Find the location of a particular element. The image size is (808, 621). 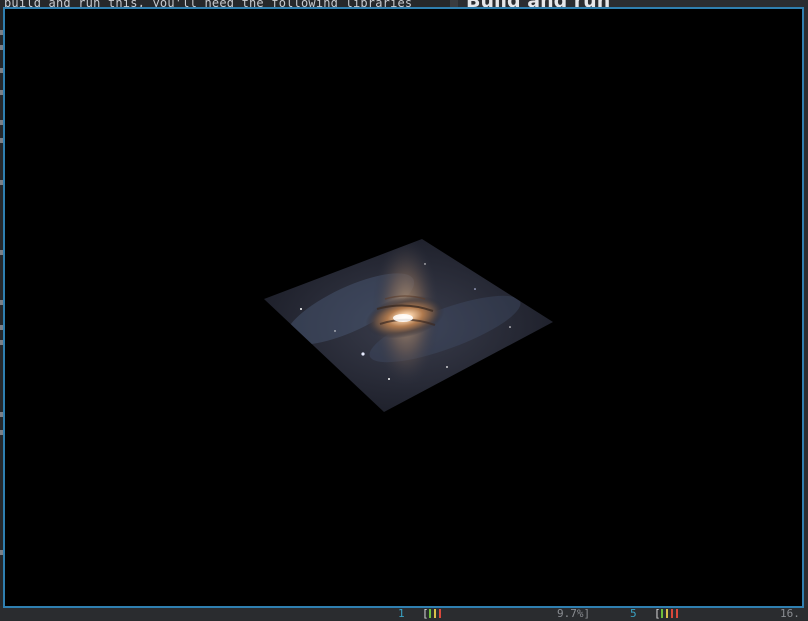

cpu-1-label: 1 is located at coordinates (401, 613).